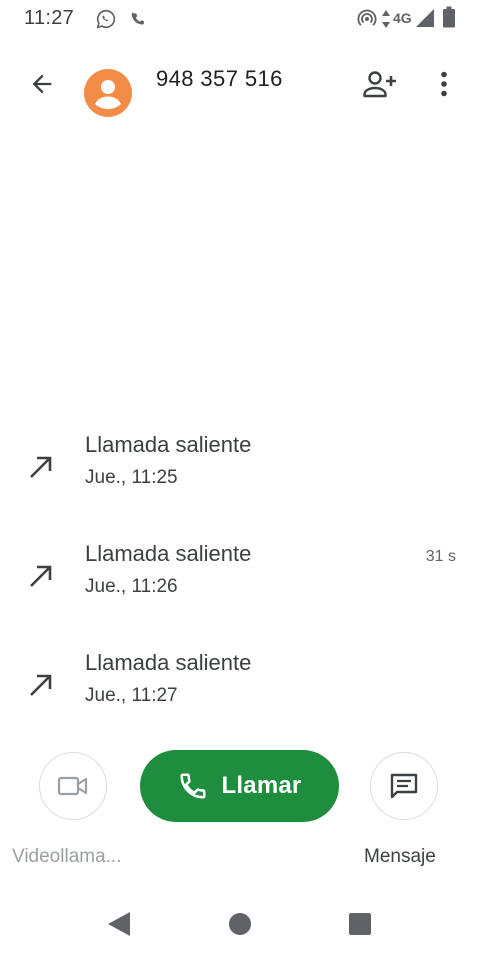 Image resolution: width=480 pixels, height=960 pixels. I want to click on call-button-label: Llamar, so click(261, 785).